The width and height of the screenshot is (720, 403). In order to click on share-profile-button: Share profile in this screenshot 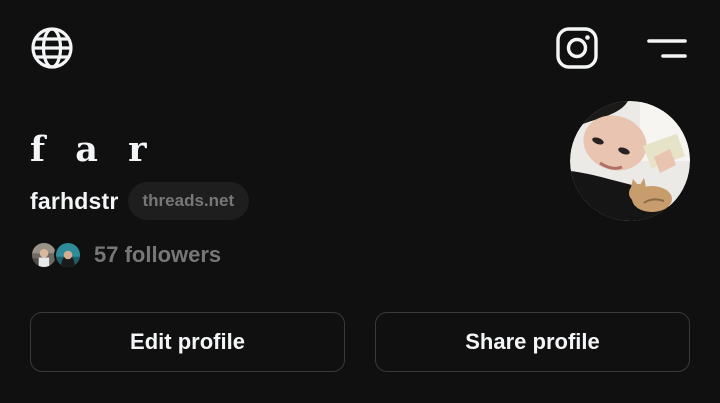, I will do `click(532, 342)`.